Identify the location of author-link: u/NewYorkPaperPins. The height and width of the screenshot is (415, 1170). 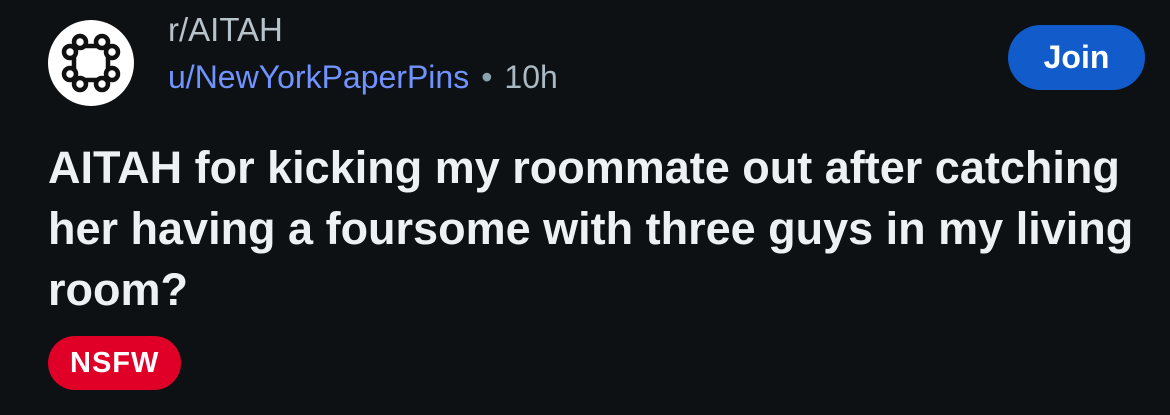
(318, 77).